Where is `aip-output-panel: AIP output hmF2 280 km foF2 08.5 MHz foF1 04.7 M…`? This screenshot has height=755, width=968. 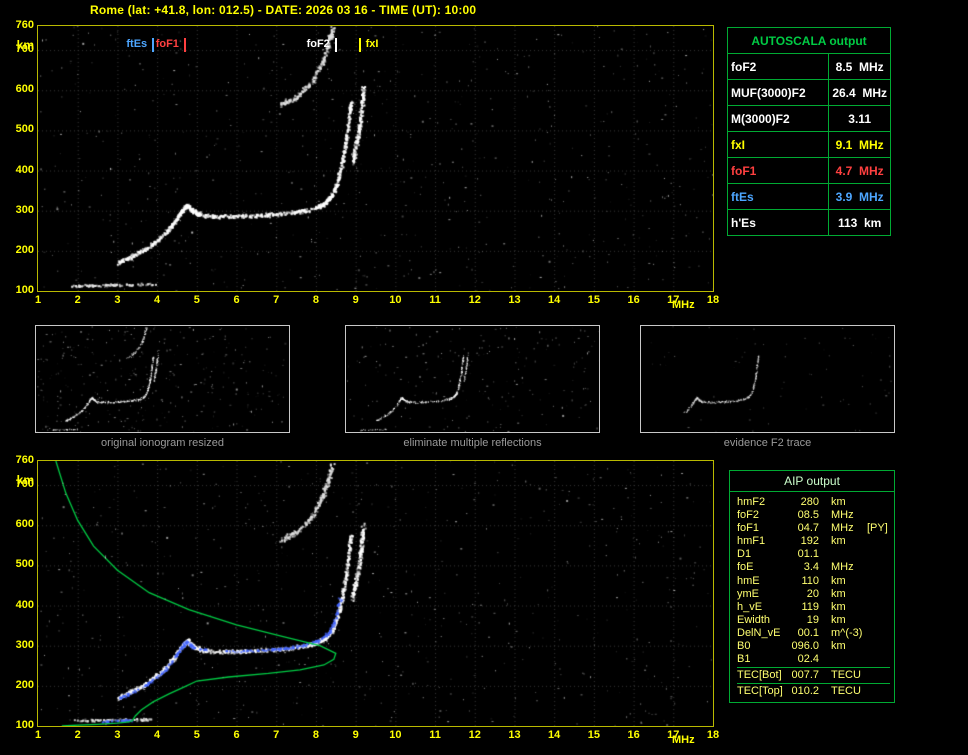
aip-output-panel: AIP output hmF2 280 km foF2 08.5 MHz foF1 04.7 M… is located at coordinates (812, 586).